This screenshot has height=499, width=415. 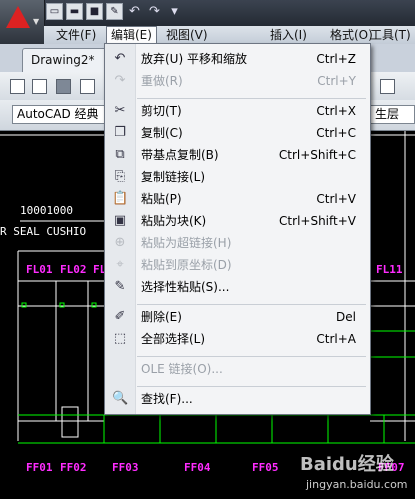 I want to click on menu-file: 文件(F), so click(x=76, y=35).